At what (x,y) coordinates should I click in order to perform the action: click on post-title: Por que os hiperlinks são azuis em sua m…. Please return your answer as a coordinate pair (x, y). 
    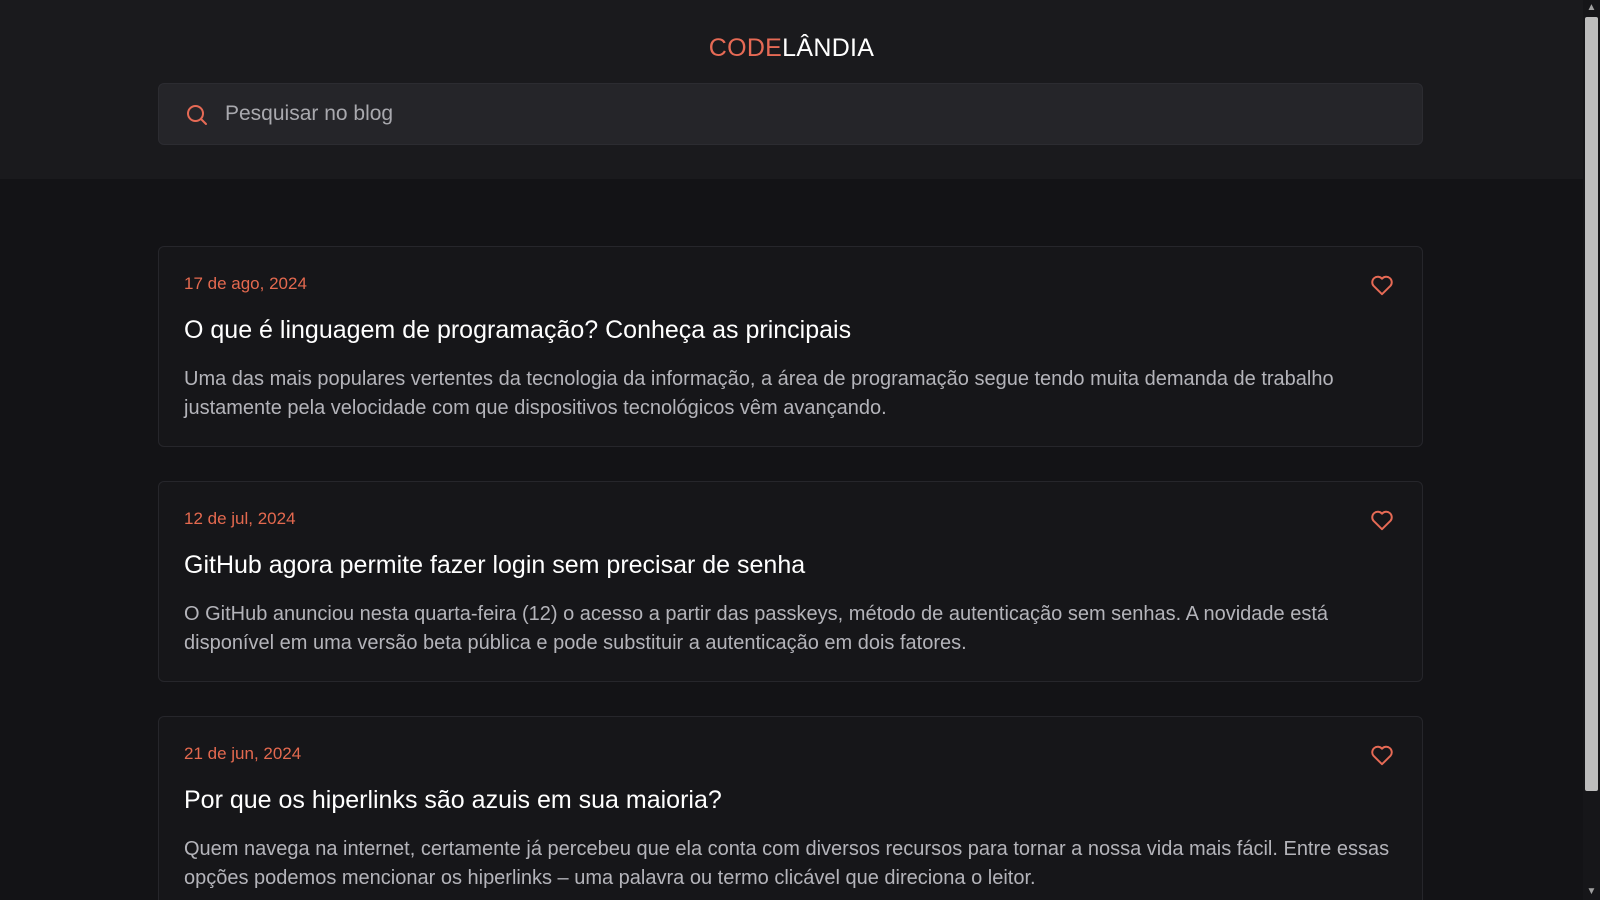
    Looking at the image, I should click on (453, 800).